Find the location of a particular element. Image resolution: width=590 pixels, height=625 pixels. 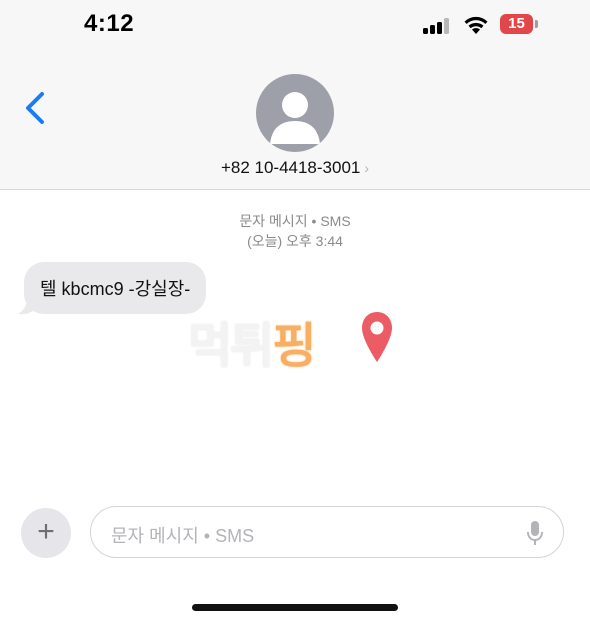

contact-number: +82 10-4418-3001 is located at coordinates (290, 167).